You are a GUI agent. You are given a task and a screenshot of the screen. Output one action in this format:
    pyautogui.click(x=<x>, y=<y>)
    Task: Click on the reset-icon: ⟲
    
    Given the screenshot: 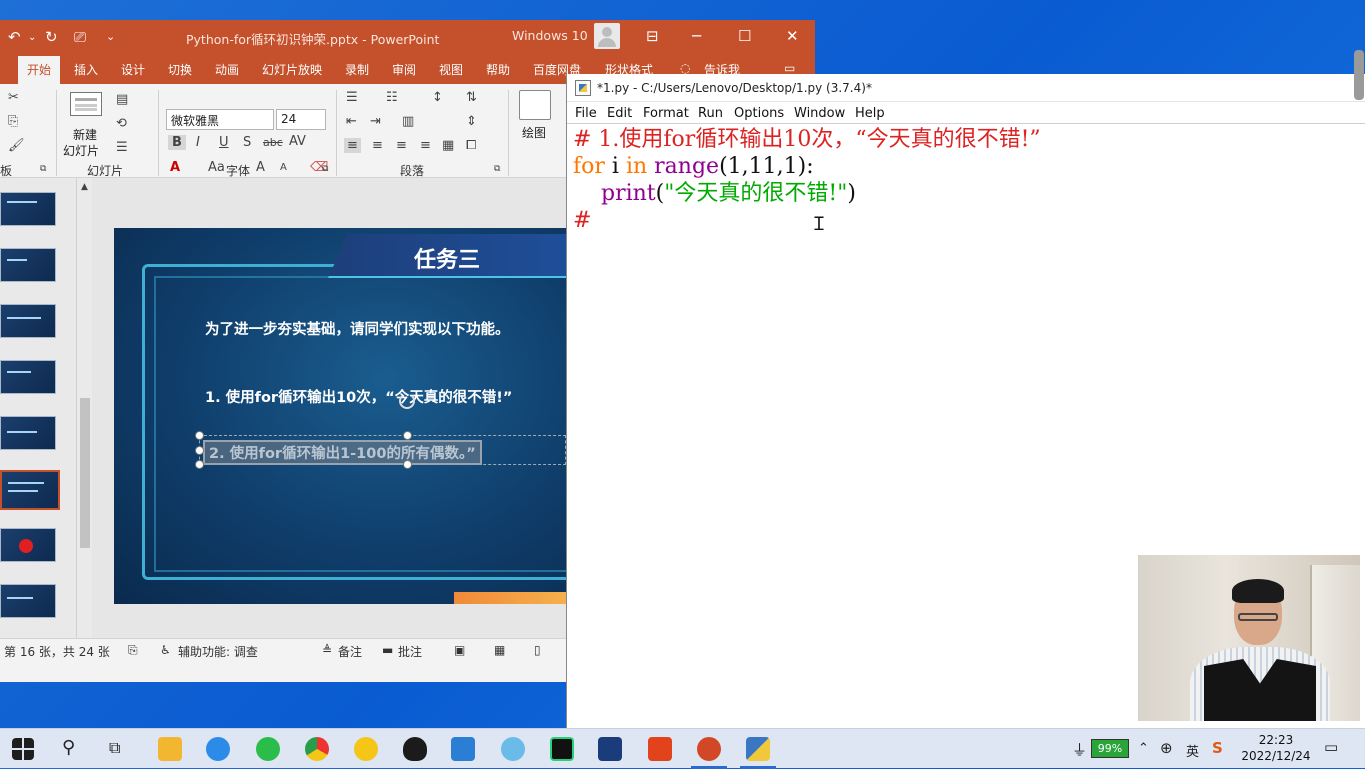 What is the action you would take?
    pyautogui.click(x=121, y=123)
    